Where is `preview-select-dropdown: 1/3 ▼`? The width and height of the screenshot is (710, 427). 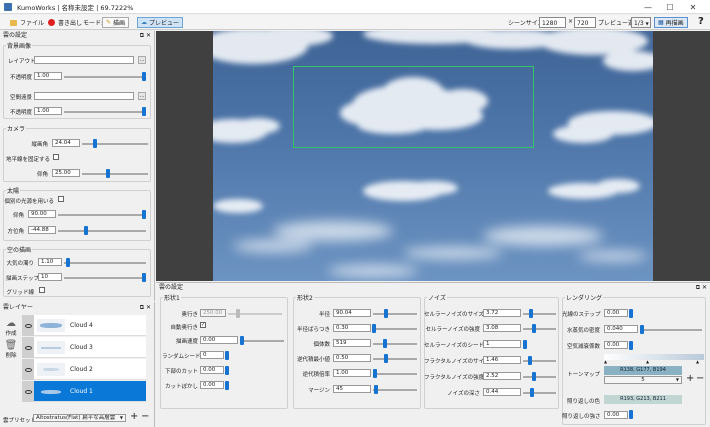
preview-select-dropdown: 1/3 ▼ is located at coordinates (641, 22).